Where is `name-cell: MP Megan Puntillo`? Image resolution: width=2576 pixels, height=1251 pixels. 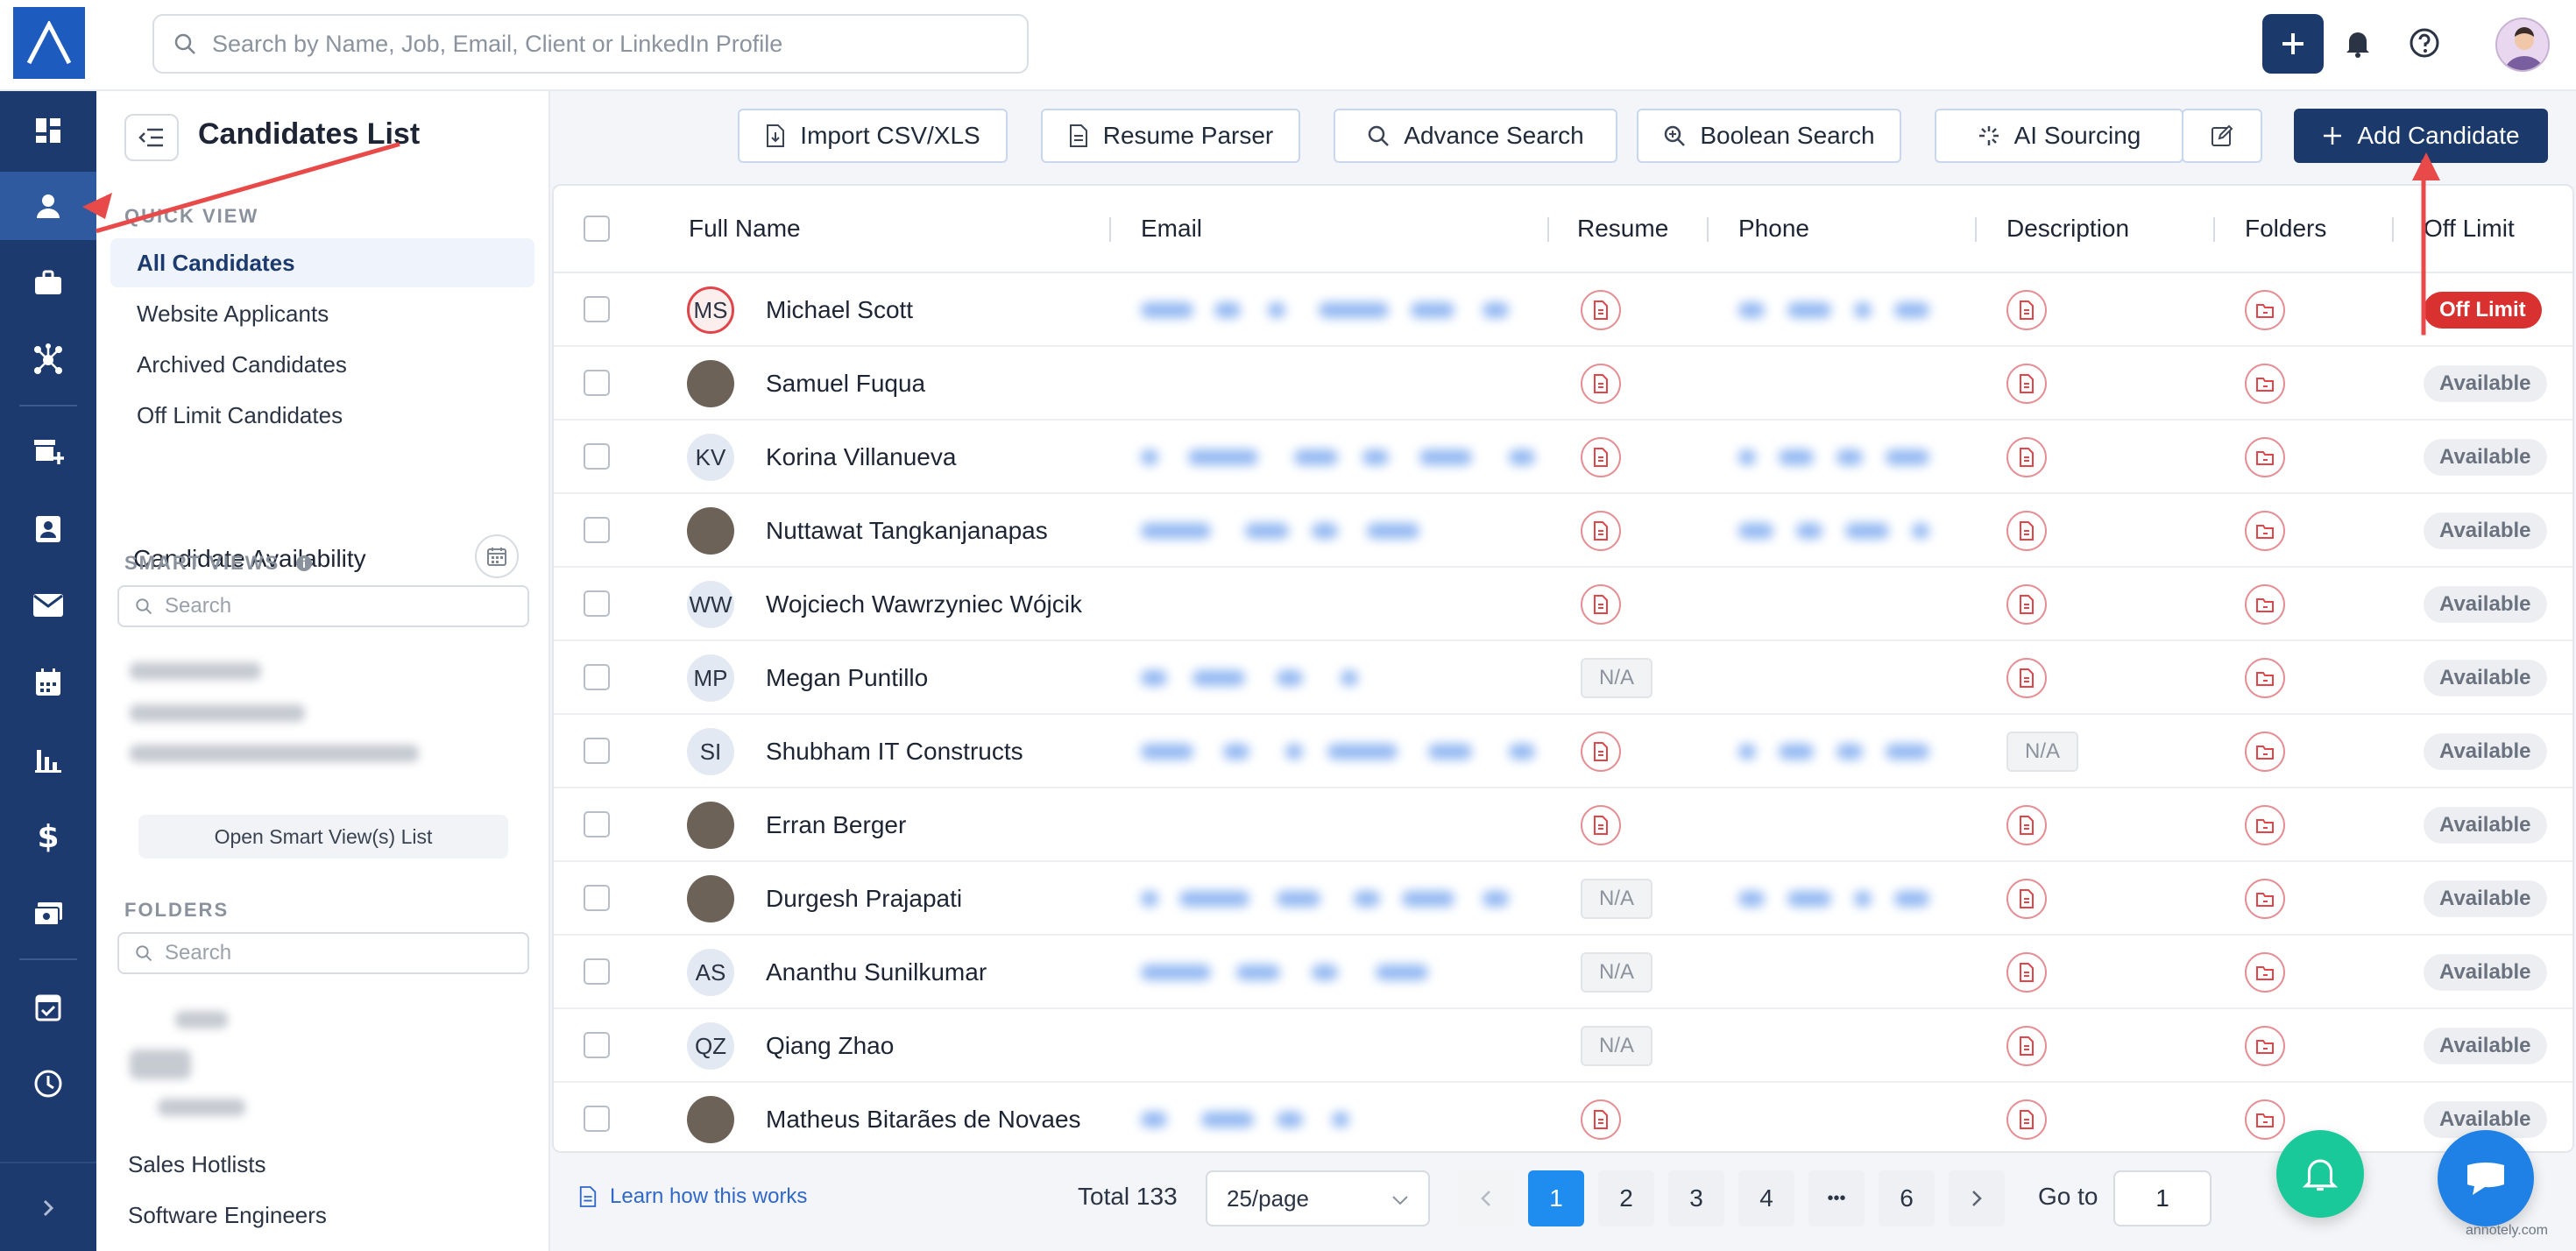 name-cell: MP Megan Puntillo is located at coordinates (807, 678).